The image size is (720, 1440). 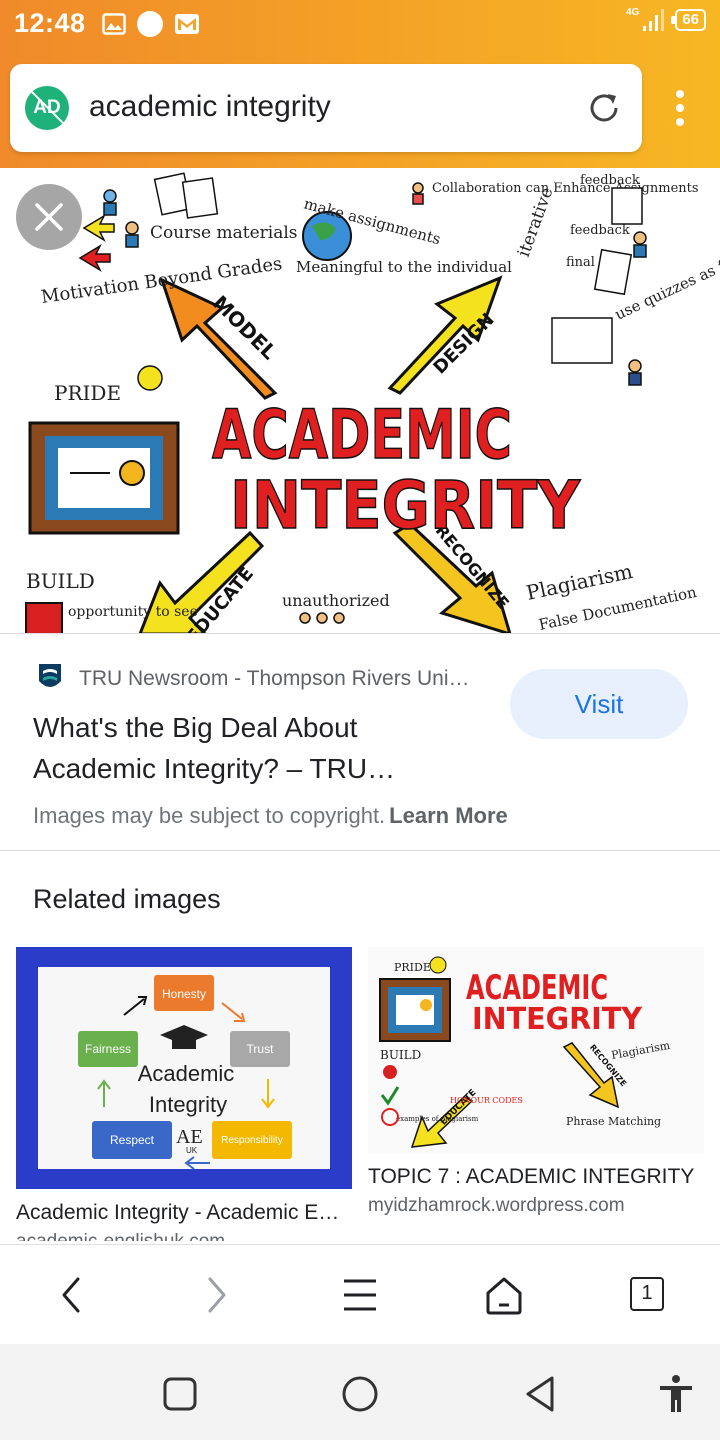 I want to click on network-type: 4G, so click(x=632, y=12).